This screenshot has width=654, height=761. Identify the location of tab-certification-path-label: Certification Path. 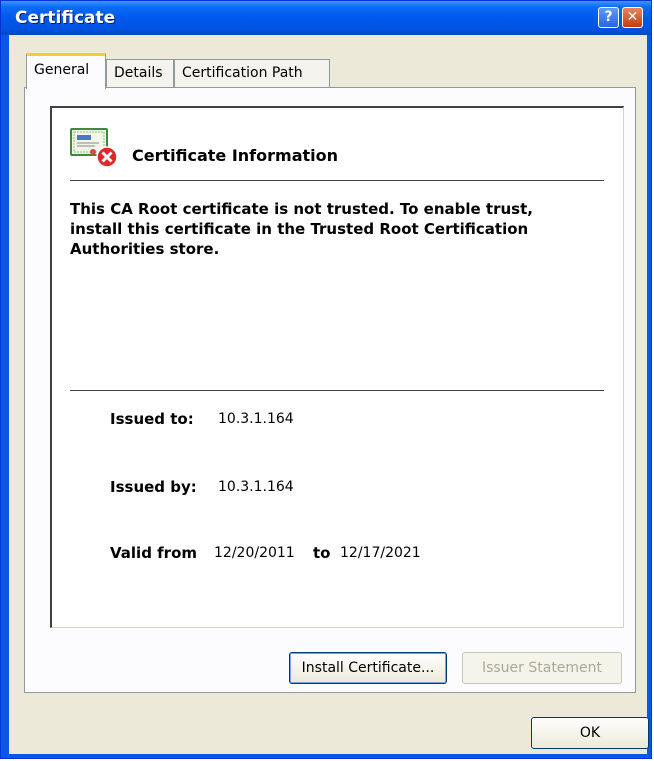
(242, 73).